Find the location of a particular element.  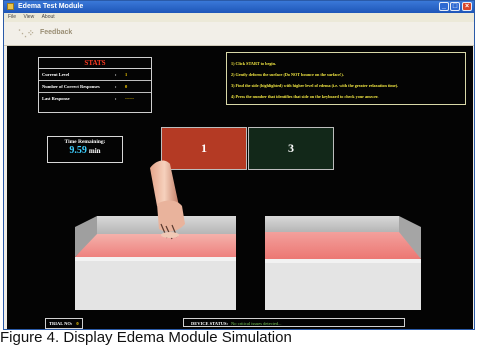

trial-number-box: TRIAL NO: 0 is located at coordinates (64, 323).